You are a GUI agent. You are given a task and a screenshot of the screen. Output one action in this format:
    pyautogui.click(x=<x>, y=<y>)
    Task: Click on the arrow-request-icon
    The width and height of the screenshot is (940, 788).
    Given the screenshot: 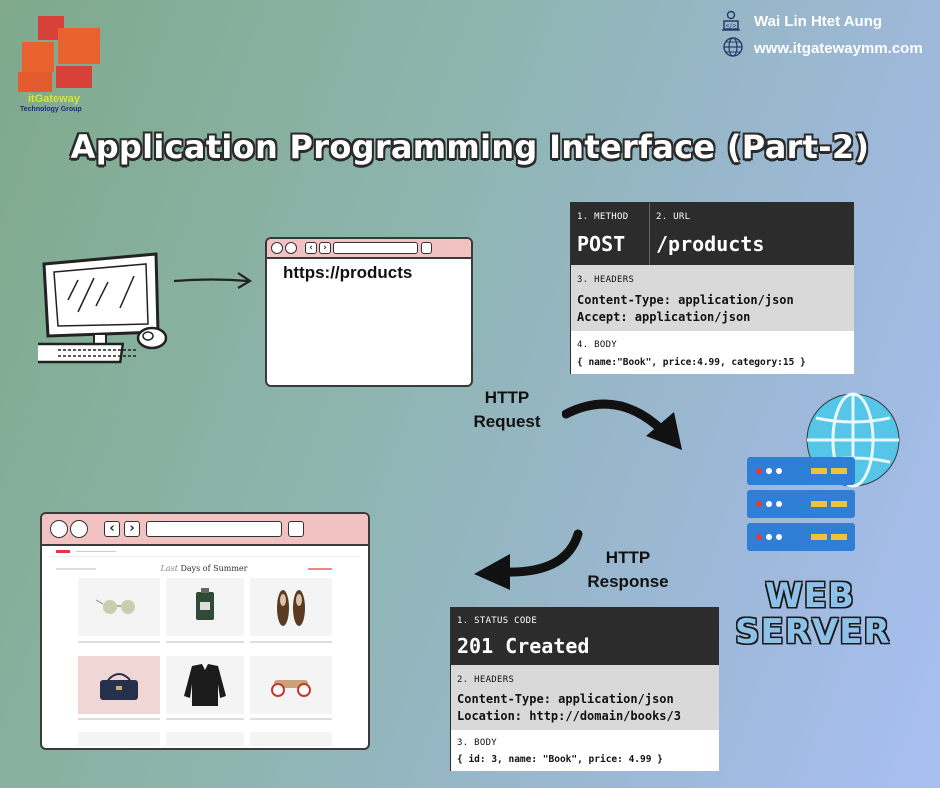 What is the action you would take?
    pyautogui.click(x=622, y=424)
    